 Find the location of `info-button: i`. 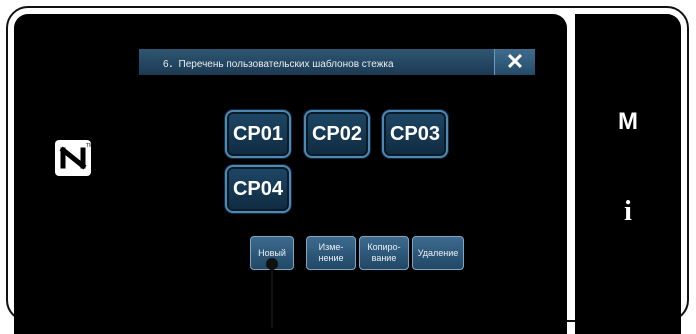

info-button: i is located at coordinates (628, 212).